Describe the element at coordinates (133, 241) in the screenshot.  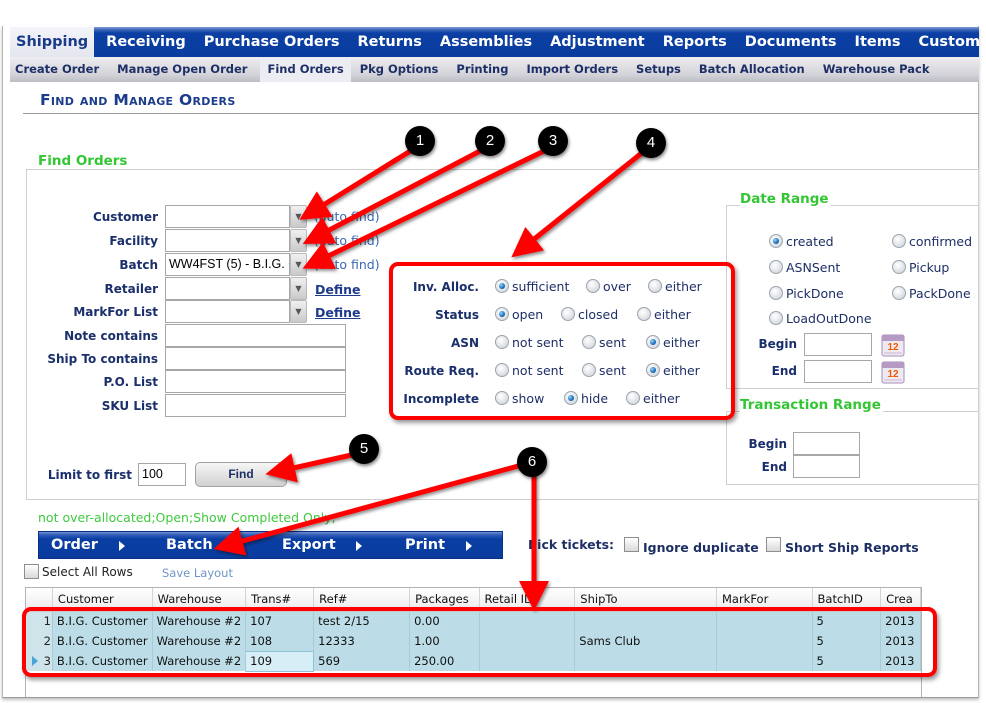
I see `facility-label: Facility` at that location.